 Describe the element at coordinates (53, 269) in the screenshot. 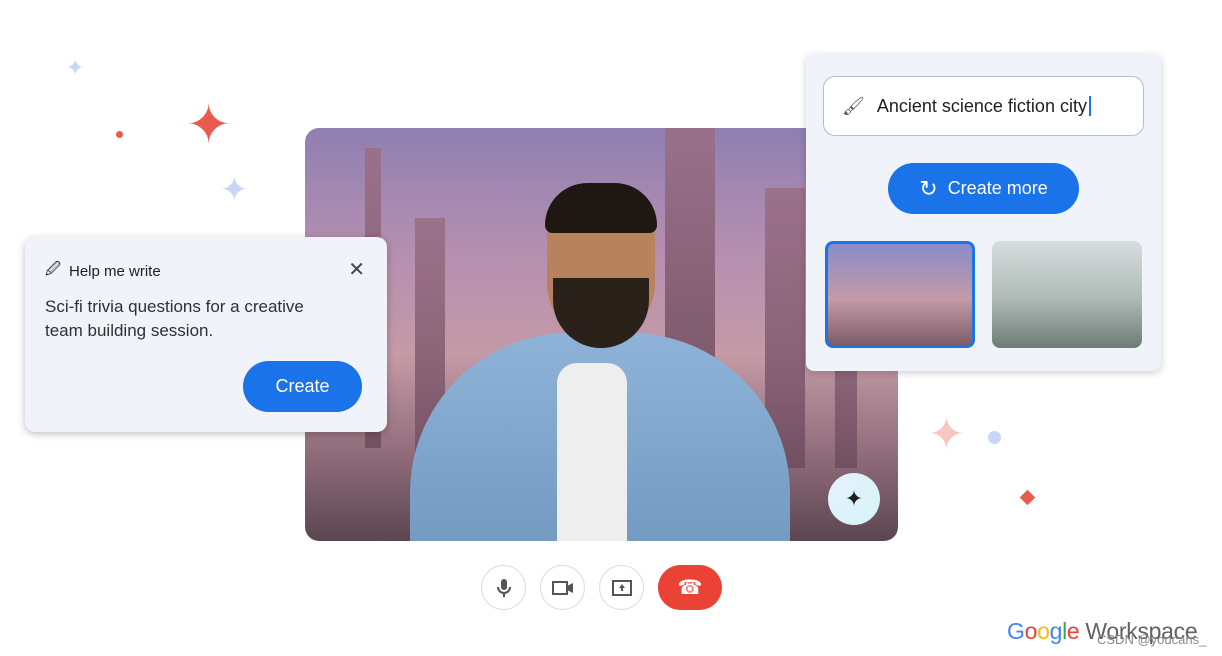

I see `magic-pen-icon: 🖉` at that location.